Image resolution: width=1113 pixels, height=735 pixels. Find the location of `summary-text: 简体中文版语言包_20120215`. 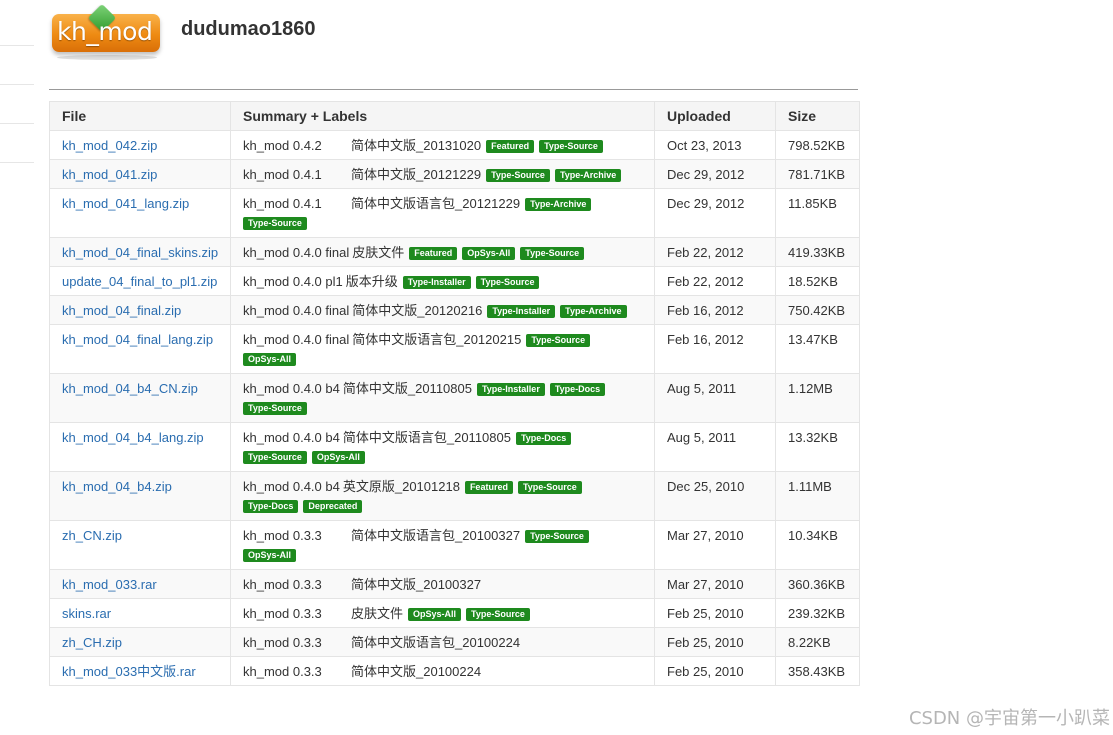

summary-text: 简体中文版语言包_20120215 is located at coordinates (437, 339).